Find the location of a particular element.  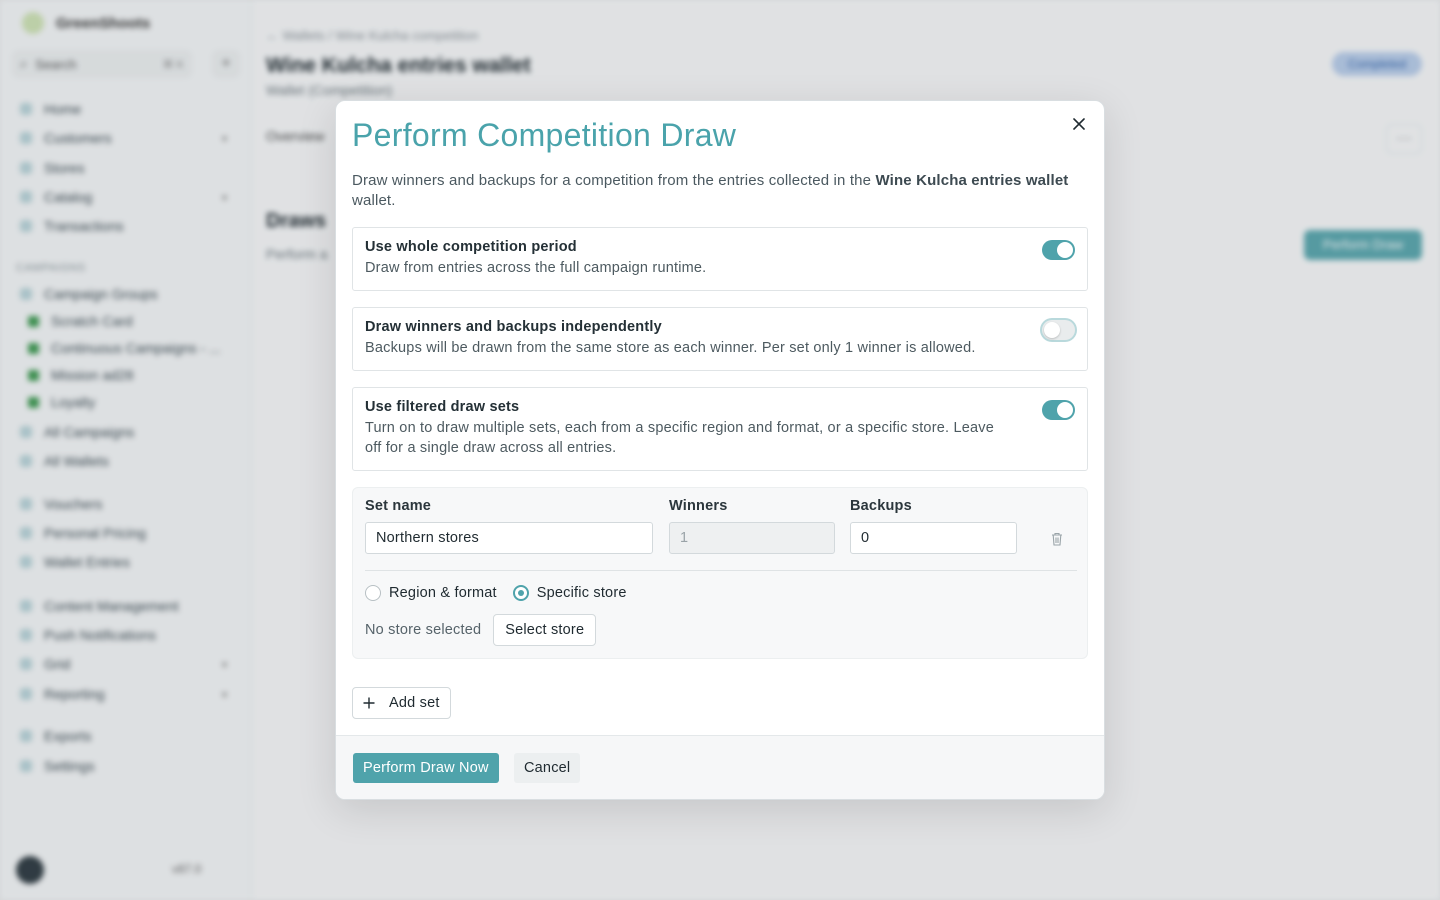

store-selection: No store selected Select store is located at coordinates (481, 630).